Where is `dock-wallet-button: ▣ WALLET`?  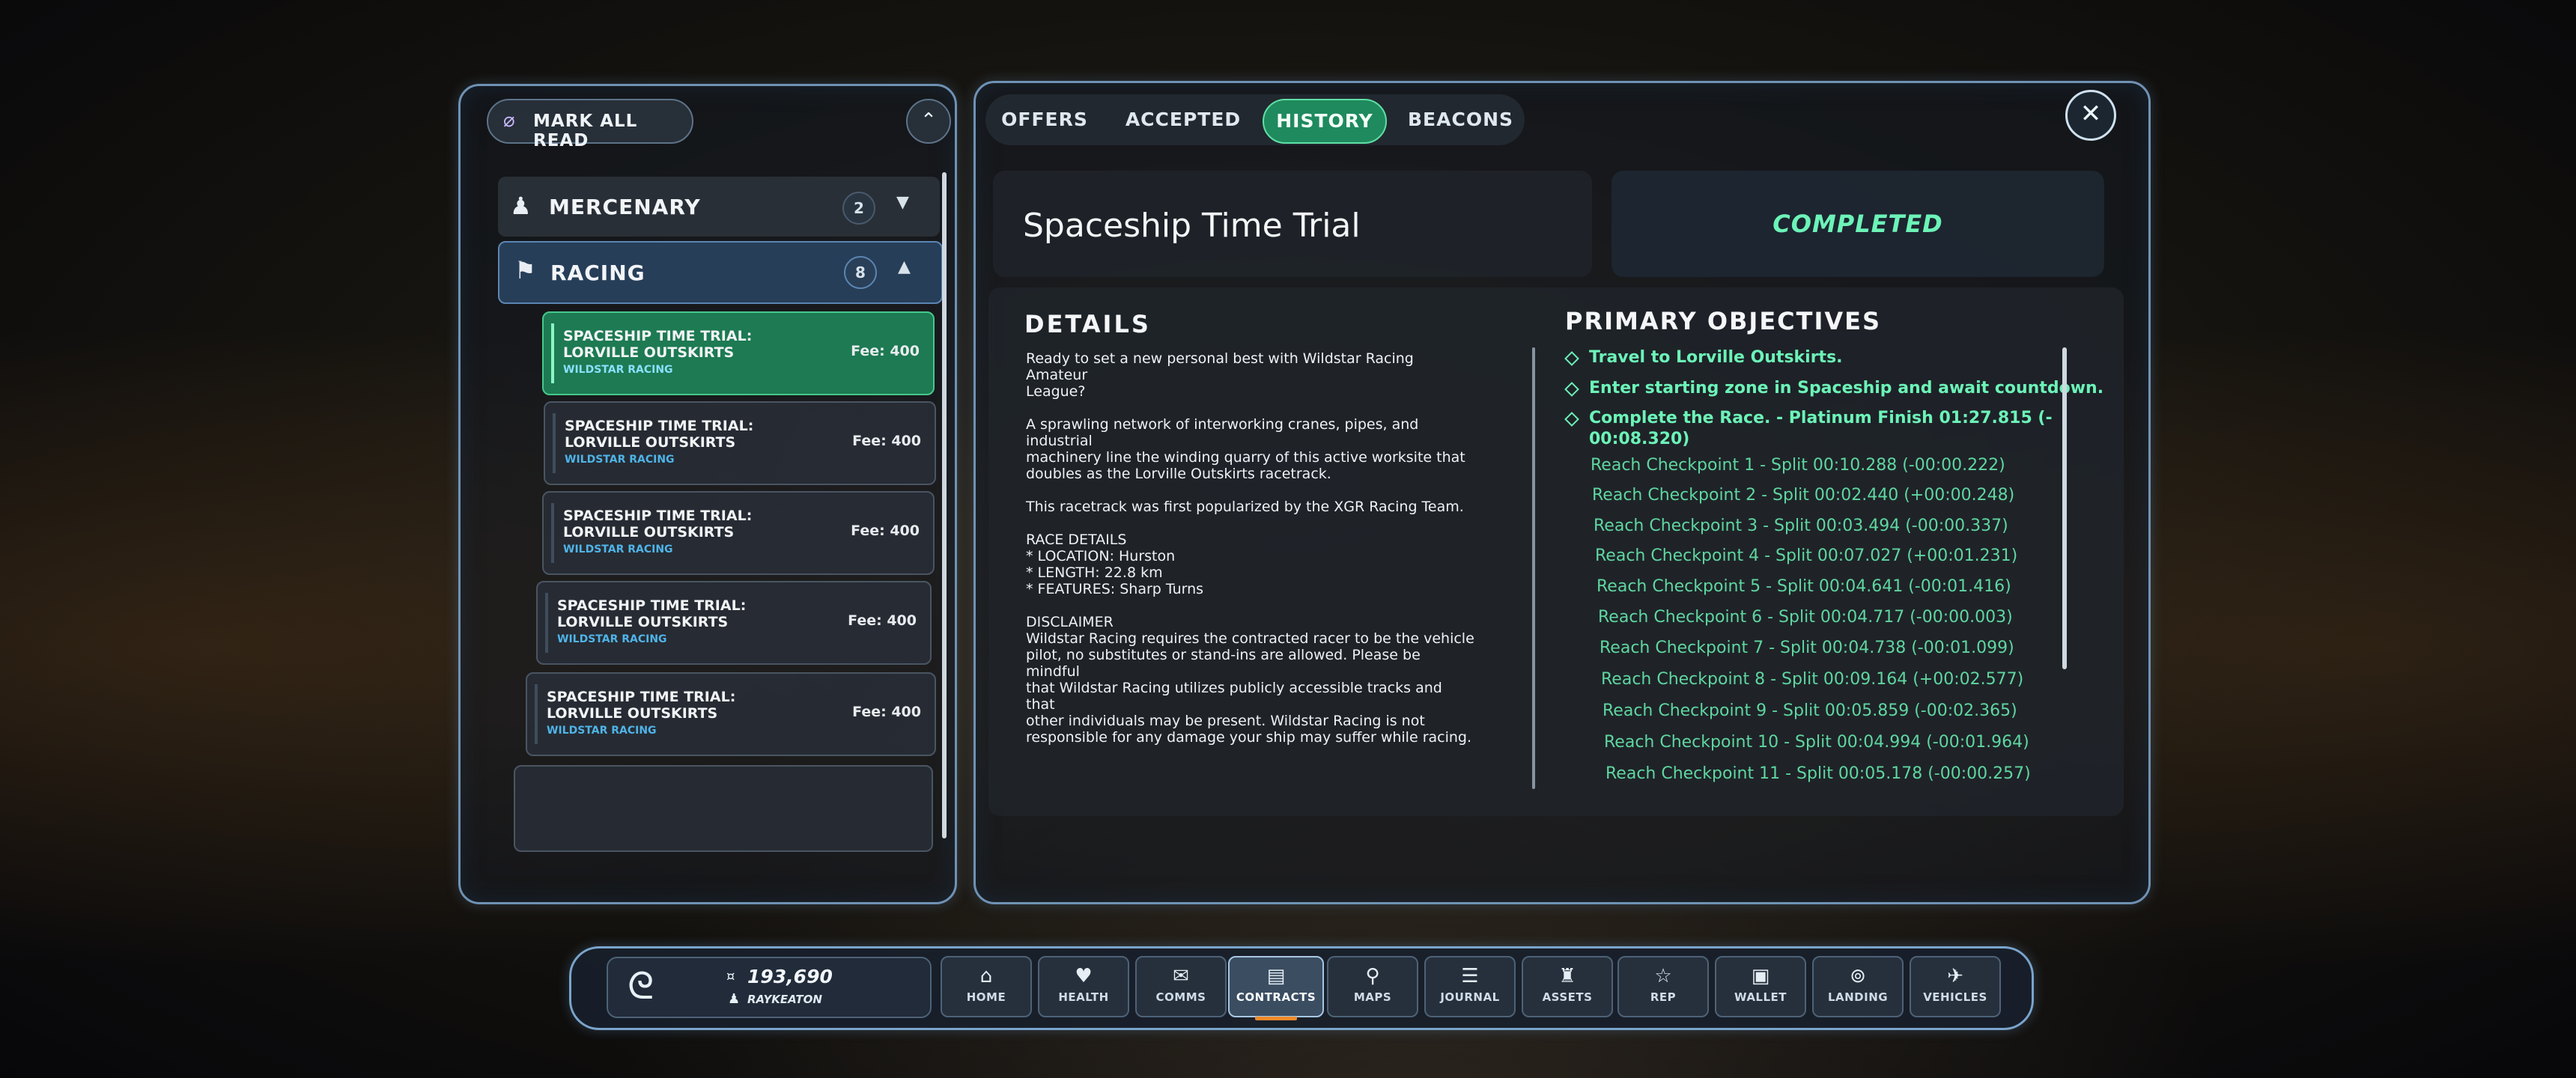
dock-wallet-button: ▣ WALLET is located at coordinates (1760, 986).